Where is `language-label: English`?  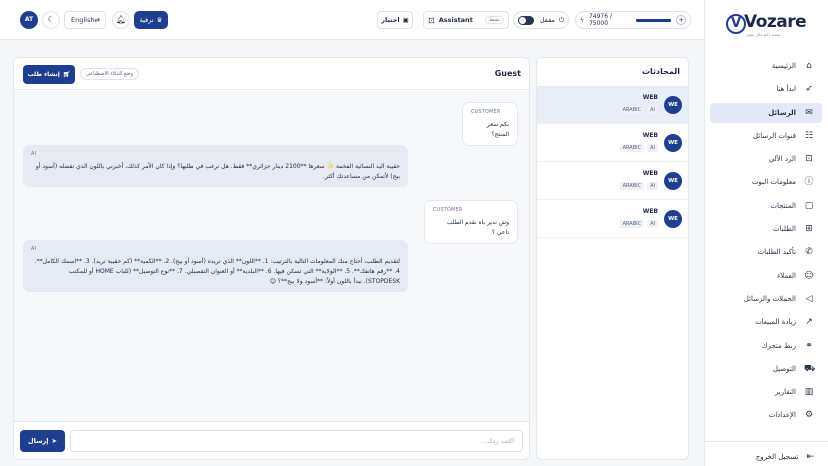 language-label: English is located at coordinates (83, 20).